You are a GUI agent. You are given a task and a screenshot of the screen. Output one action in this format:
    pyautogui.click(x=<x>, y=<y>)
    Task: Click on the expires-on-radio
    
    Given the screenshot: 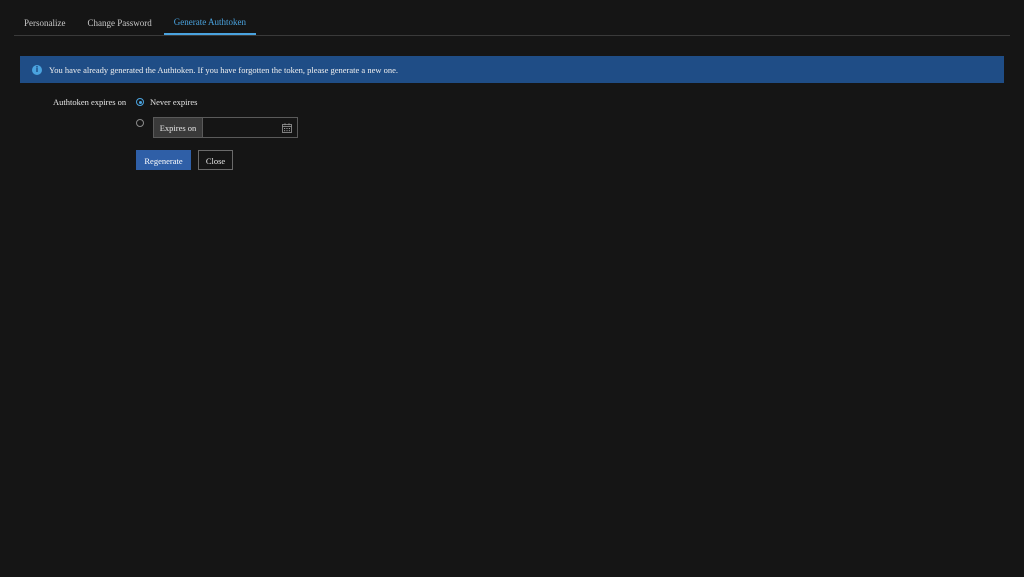 What is the action you would take?
    pyautogui.click(x=140, y=123)
    